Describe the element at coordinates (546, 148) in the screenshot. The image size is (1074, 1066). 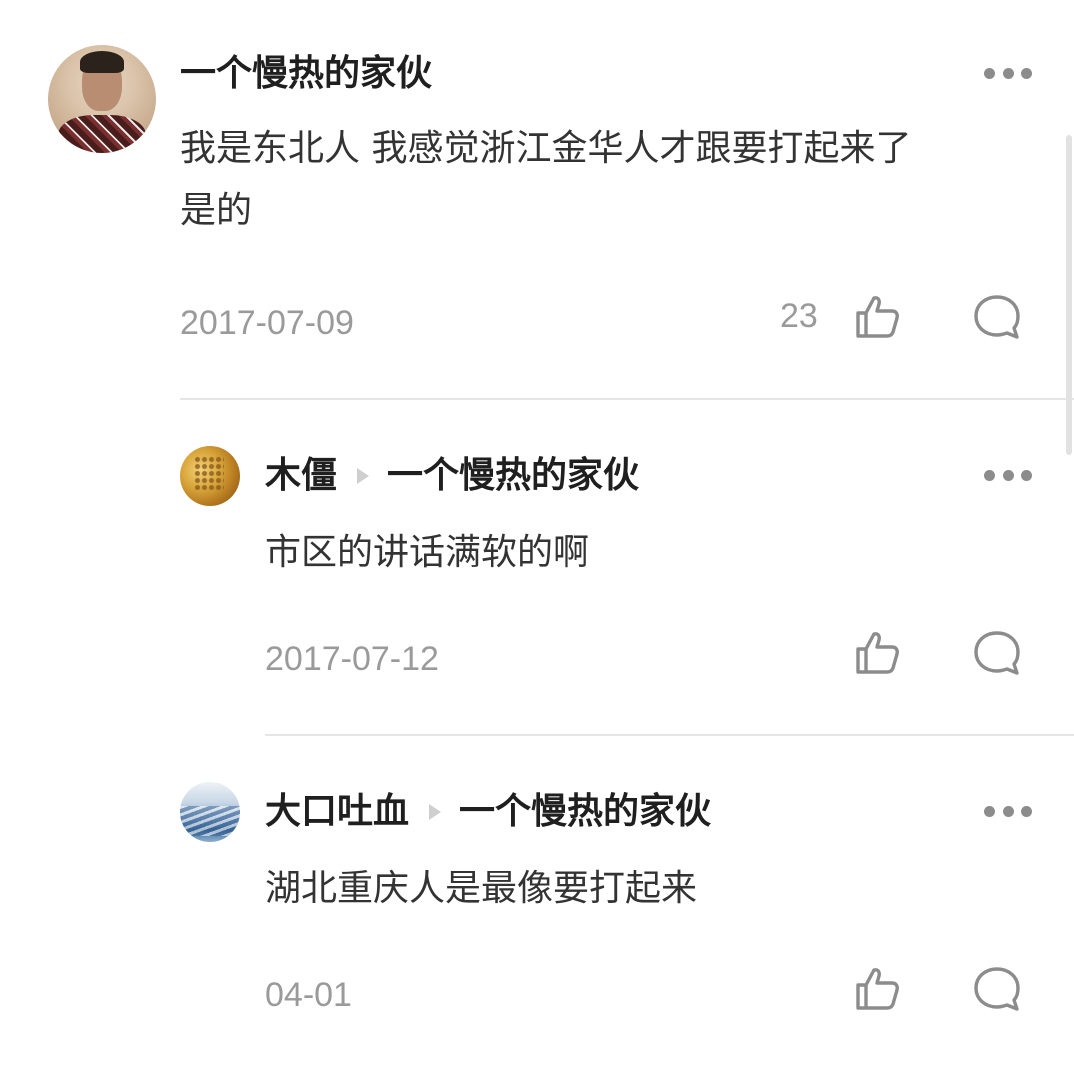
I see `comment-text-line-1: 我是东北人 我感觉浙江金华人才跟要打起来了` at that location.